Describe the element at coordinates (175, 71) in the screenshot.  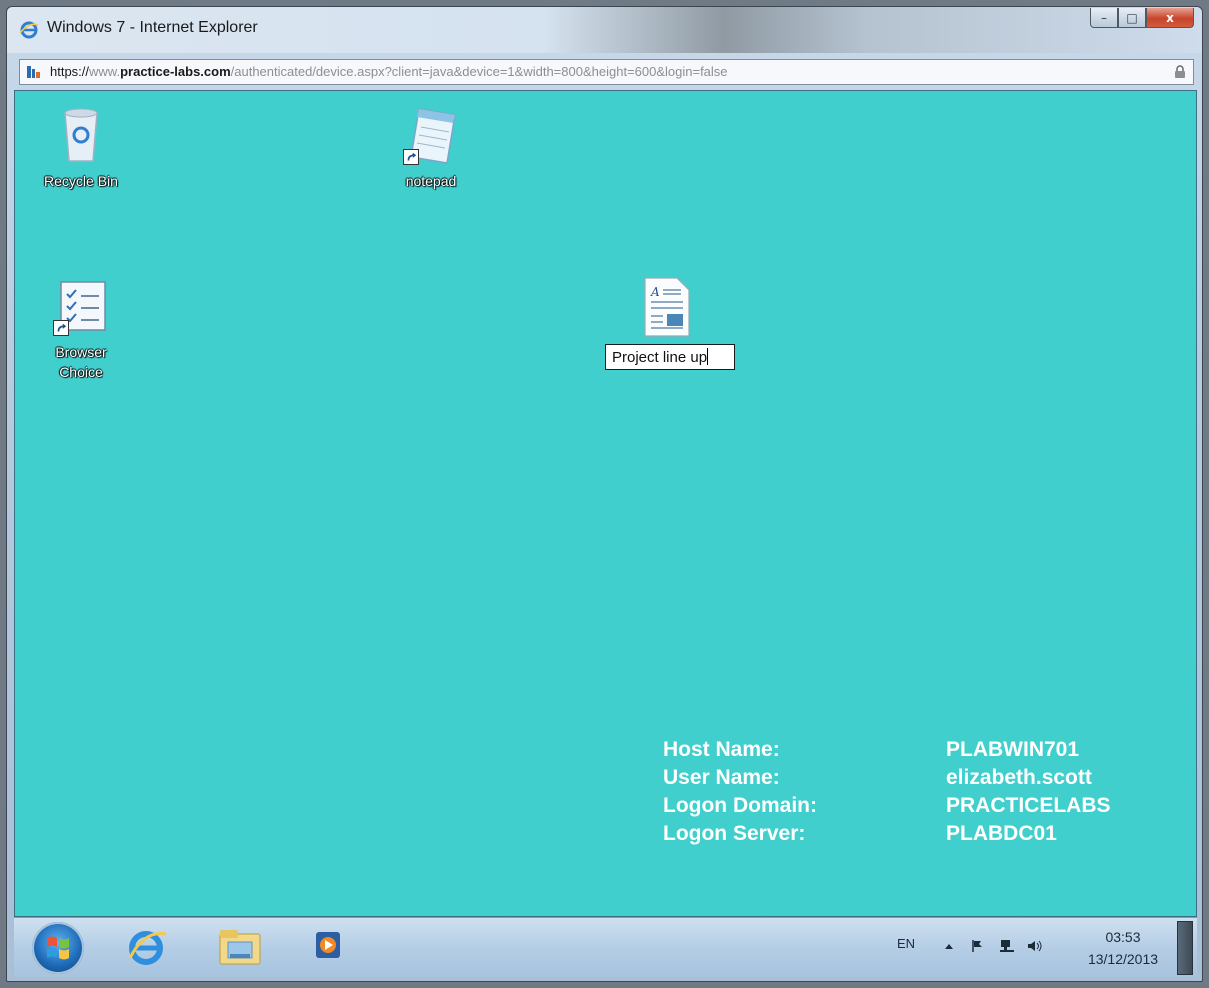
I see `url-host: practice-labs.com` at that location.